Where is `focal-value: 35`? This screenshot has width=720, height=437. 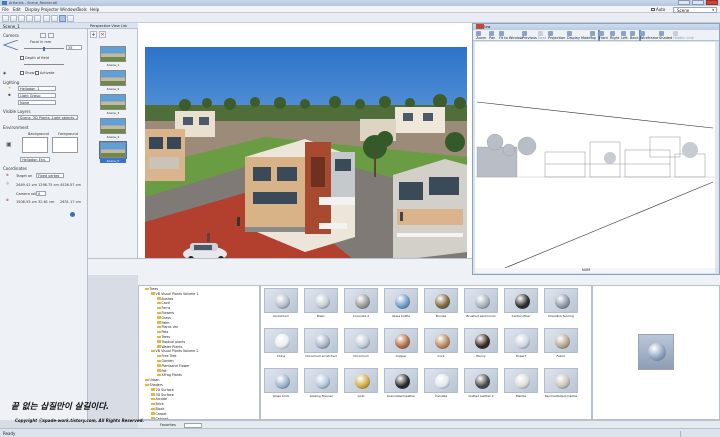
focal-value: 35 is located at coordinates (74, 47).